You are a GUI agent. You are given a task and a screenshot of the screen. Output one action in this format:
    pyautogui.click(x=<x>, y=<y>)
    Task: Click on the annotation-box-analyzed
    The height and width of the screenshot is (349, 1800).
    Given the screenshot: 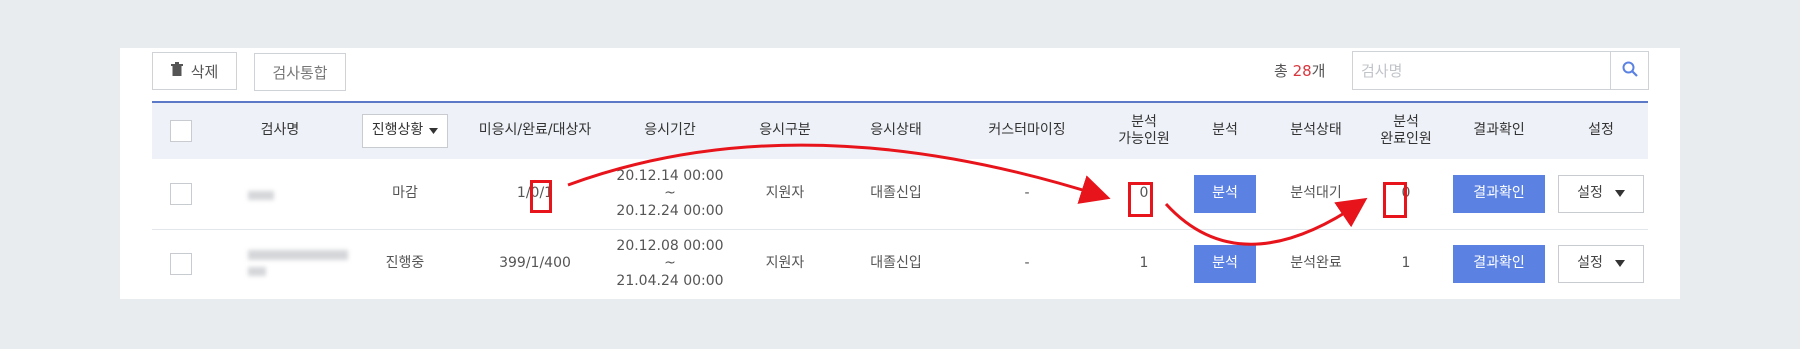 What is the action you would take?
    pyautogui.click(x=1395, y=200)
    